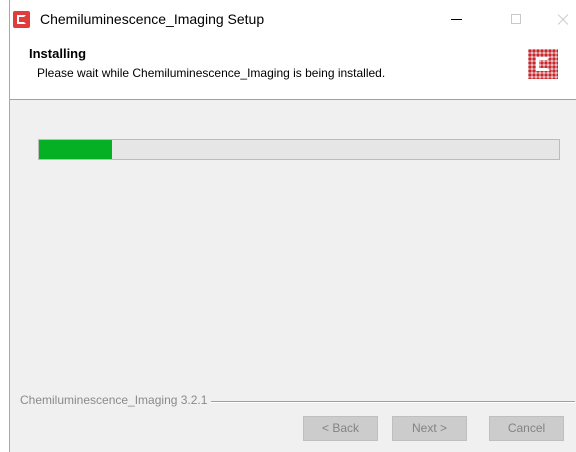 This screenshot has width=576, height=452. What do you see at coordinates (116, 400) in the screenshot?
I see `brand-version-label: Chemiluminescence_Imaging 3.2.1` at bounding box center [116, 400].